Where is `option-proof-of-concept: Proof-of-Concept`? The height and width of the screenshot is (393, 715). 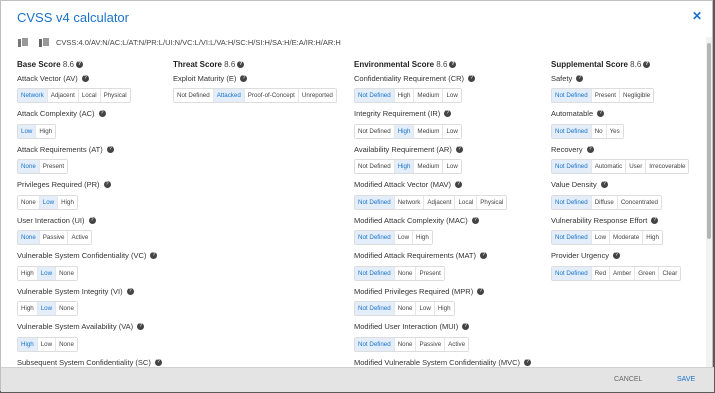
option-proof-of-concept: Proof-of-Concept is located at coordinates (271, 95).